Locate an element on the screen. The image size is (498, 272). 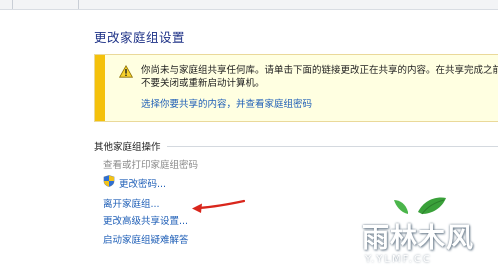
warning-message-line2: 不要关闭或重新启动计算机。 is located at coordinates (203, 83).